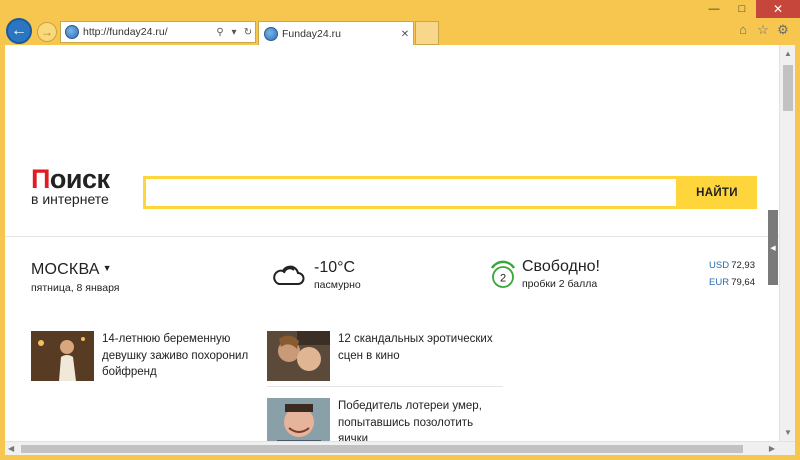  Describe the element at coordinates (427, 33) in the screenshot. I see `new-tab-button` at that location.